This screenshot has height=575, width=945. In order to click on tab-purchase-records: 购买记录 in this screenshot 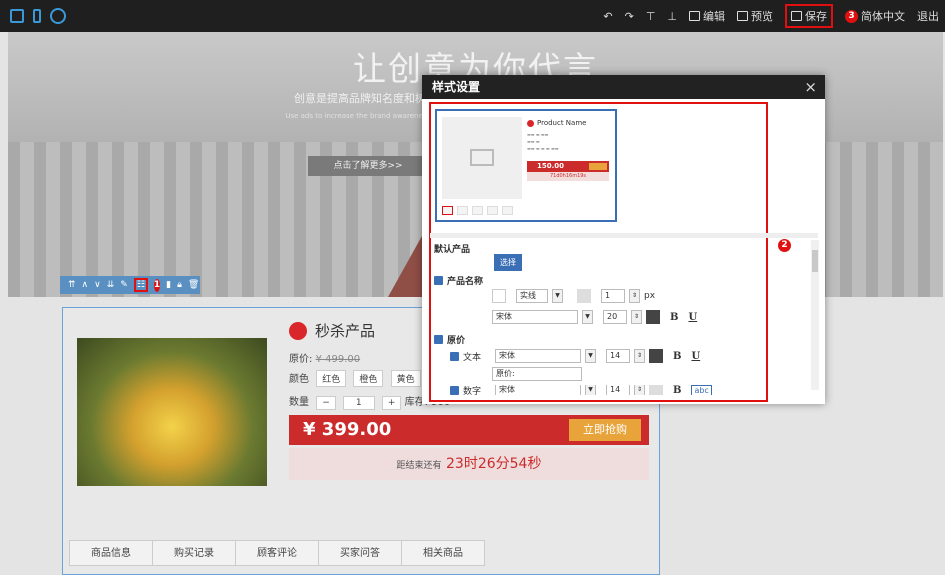, I will do `click(194, 553)`.